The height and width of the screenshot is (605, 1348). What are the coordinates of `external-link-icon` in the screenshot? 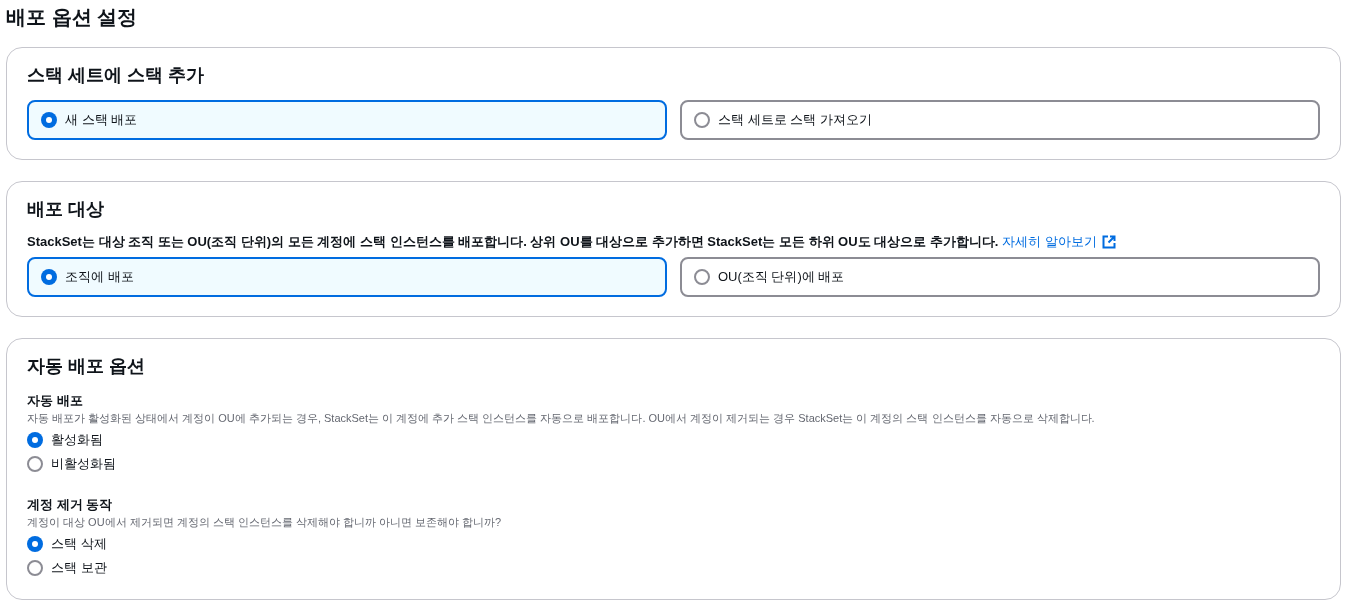 It's located at (1109, 242).